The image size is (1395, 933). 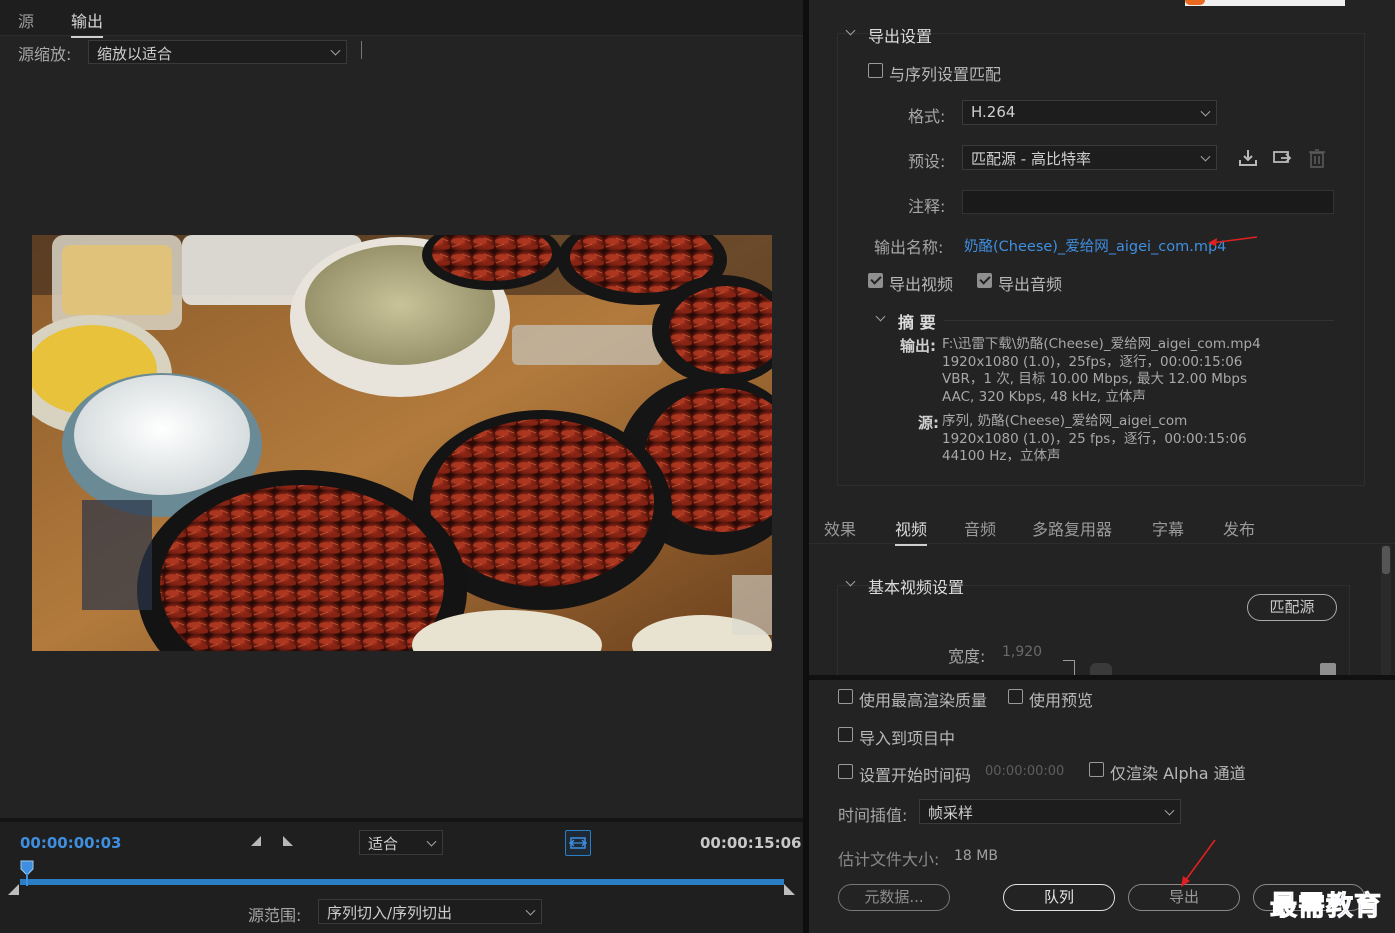 What do you see at coordinates (873, 815) in the screenshot?
I see `time-interpolation-label: 时间插值:` at bounding box center [873, 815].